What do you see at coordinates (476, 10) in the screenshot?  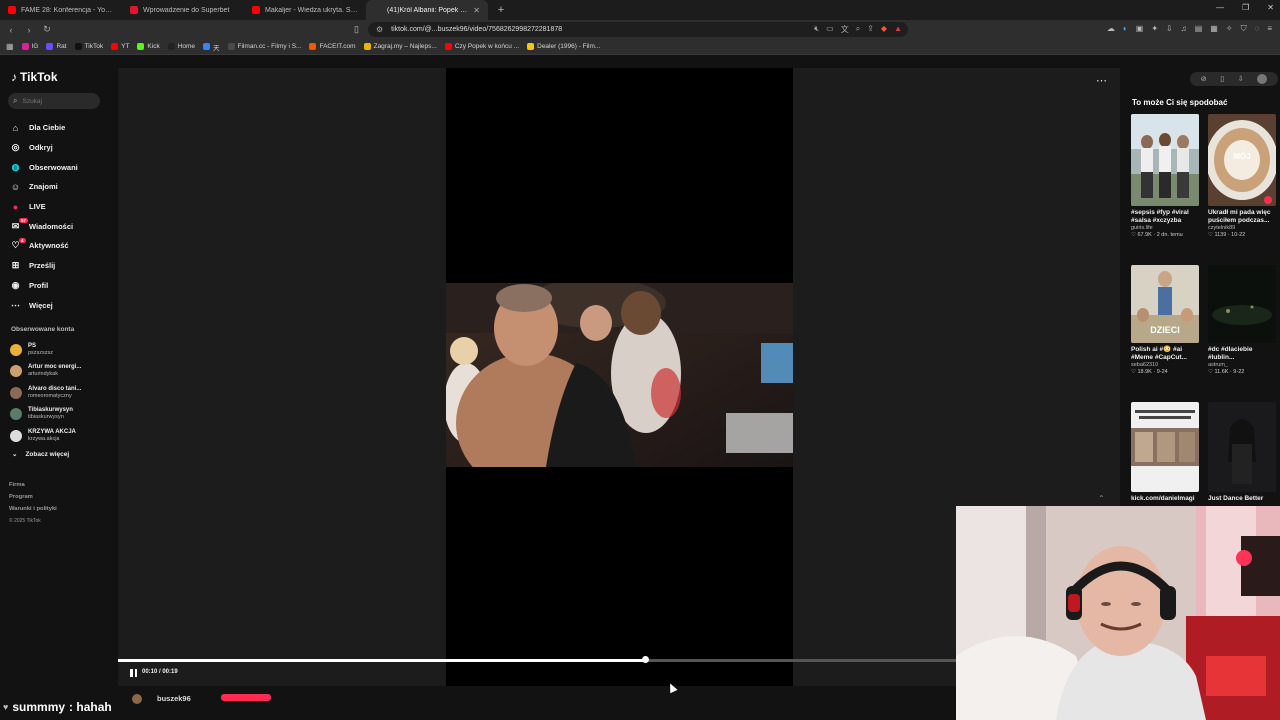 I see `close-tab-icon: ✕` at bounding box center [476, 10].